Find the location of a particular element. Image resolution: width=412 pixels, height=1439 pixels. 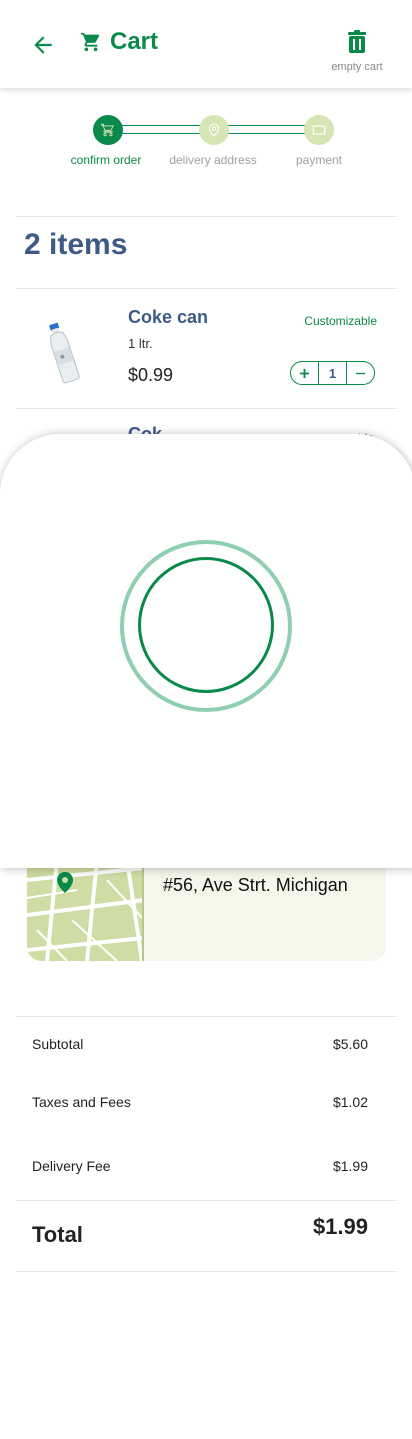

increment-button is located at coordinates (304, 373).